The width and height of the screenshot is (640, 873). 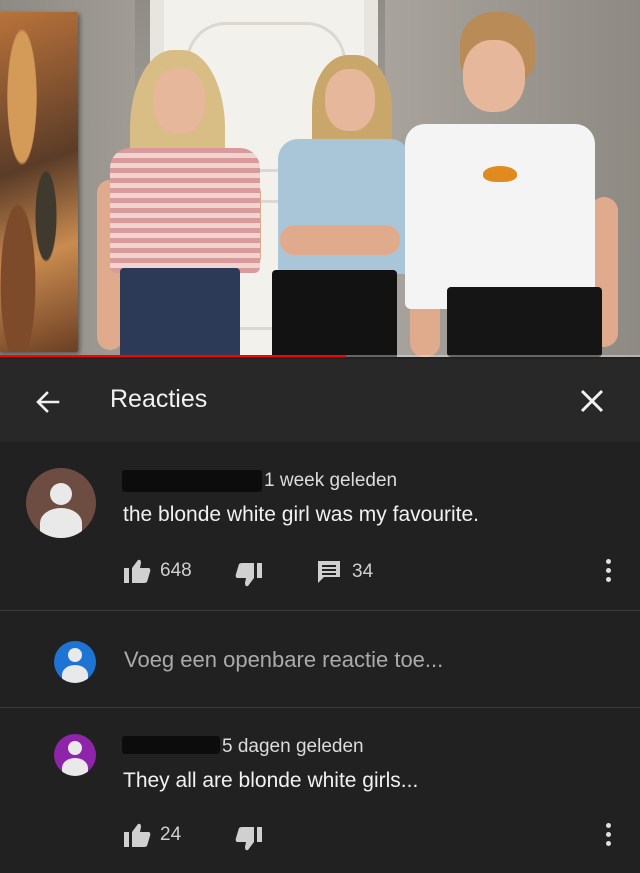 I want to click on person-middle, so click(x=342, y=206).